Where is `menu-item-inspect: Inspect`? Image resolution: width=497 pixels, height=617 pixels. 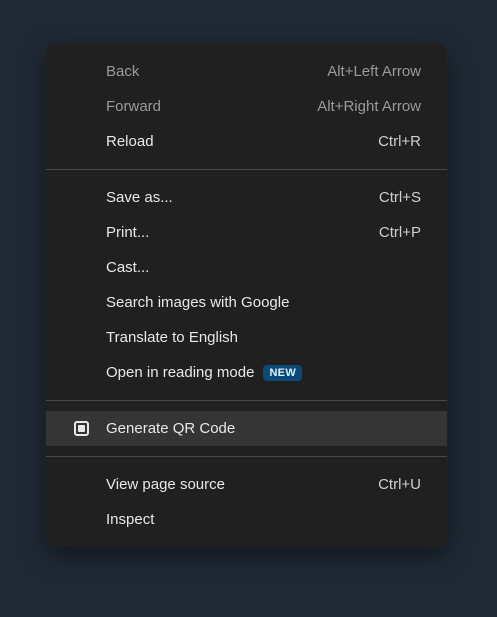
menu-item-inspect: Inspect is located at coordinates (246, 519).